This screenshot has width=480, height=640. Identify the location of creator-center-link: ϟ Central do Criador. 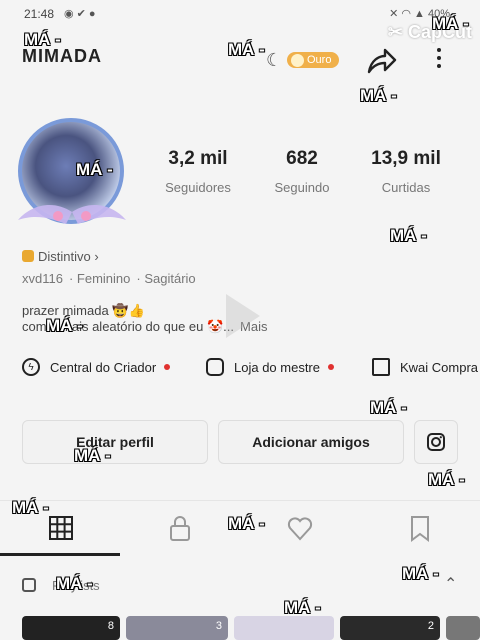
(96, 367).